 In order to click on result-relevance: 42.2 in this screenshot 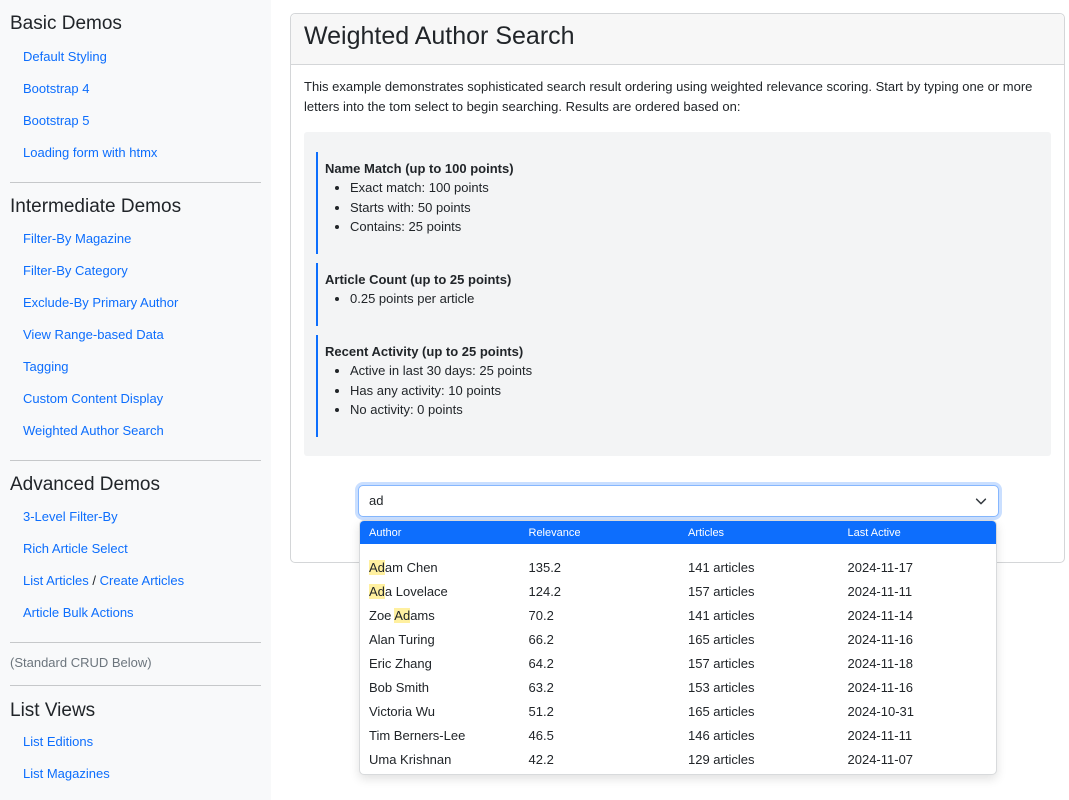, I will do `click(541, 759)`.